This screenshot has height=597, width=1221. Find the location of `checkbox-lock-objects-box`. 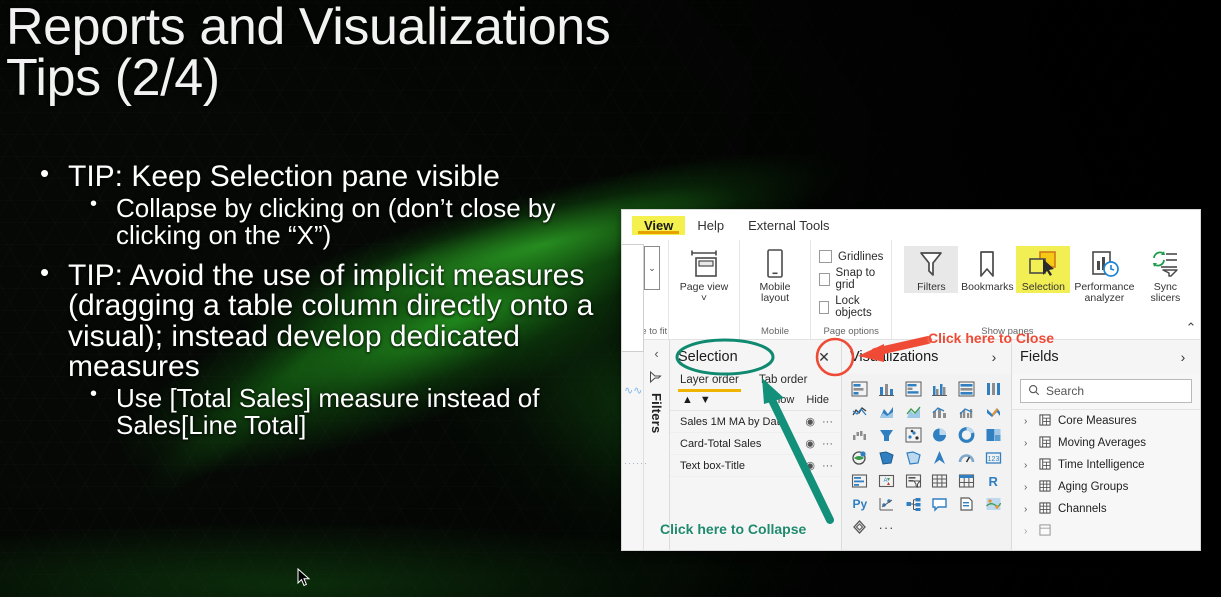

checkbox-lock-objects-box is located at coordinates (824, 307).